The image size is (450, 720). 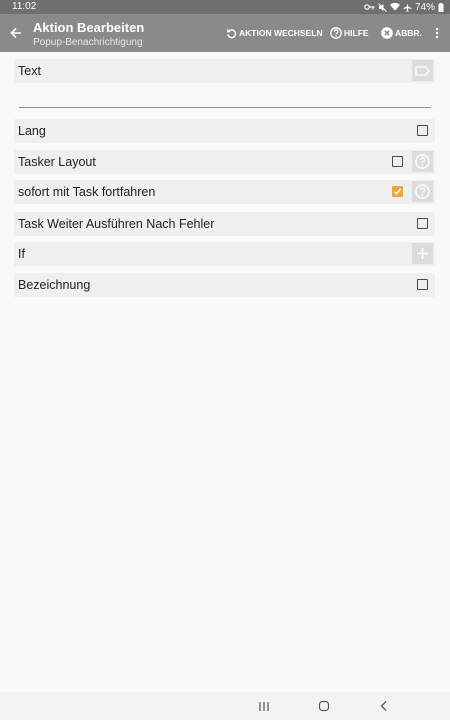 I want to click on continue-after-error-row: Task Weiter Ausführen Nach Fehler, so click(x=224, y=224).